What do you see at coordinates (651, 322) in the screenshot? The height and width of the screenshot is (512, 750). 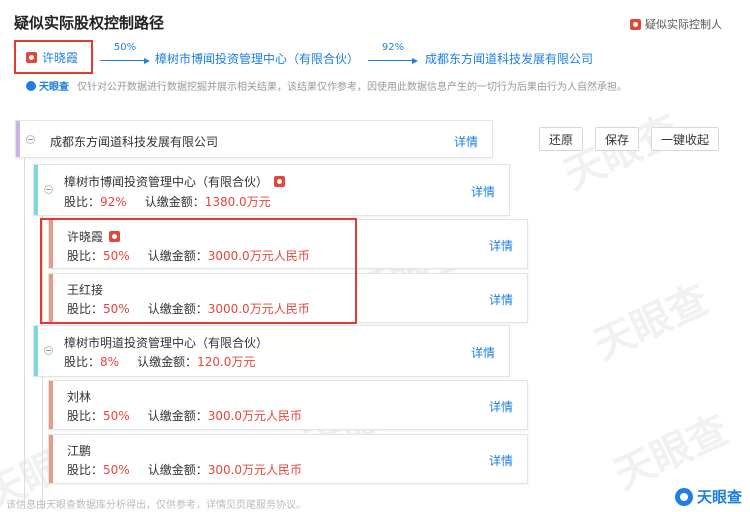 I see `watermark: 天眼查` at bounding box center [651, 322].